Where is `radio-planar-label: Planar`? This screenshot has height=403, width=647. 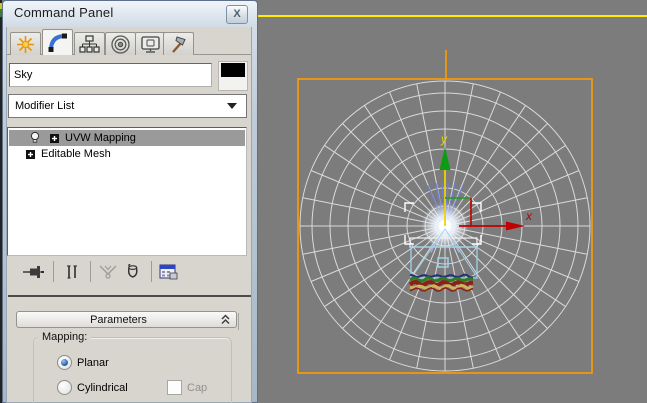 radio-planar-label: Planar is located at coordinates (93, 363).